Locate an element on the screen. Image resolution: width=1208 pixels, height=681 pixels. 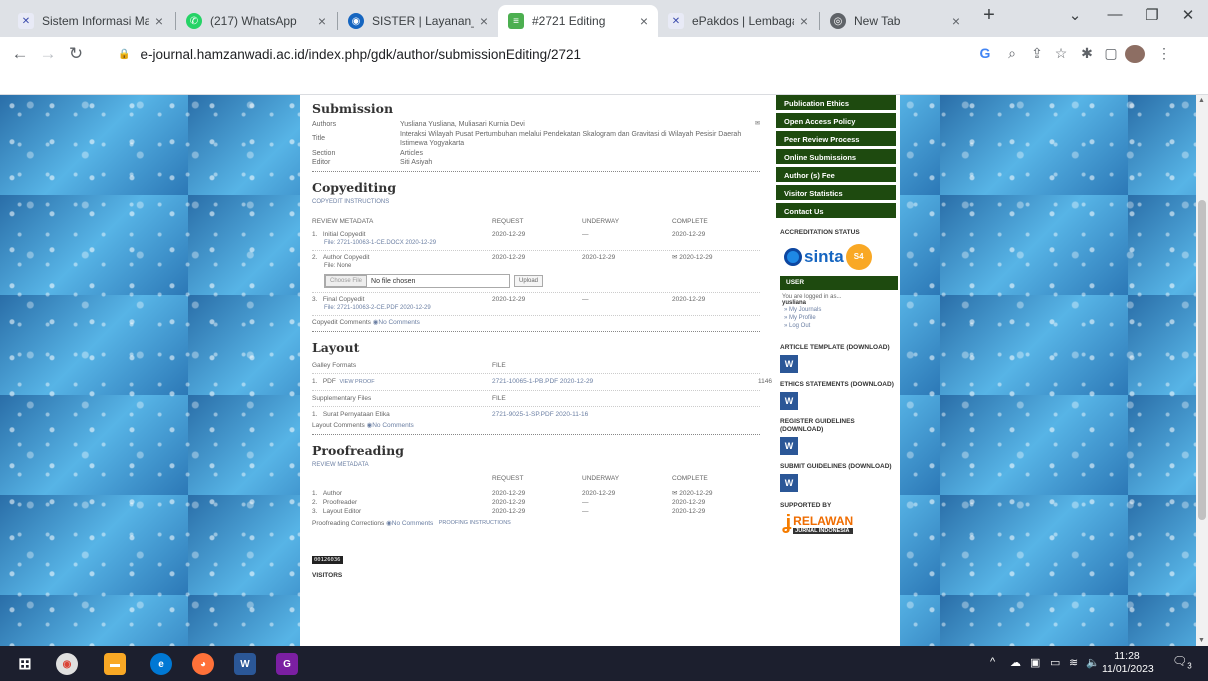
avatar is located at coordinates (1135, 54).